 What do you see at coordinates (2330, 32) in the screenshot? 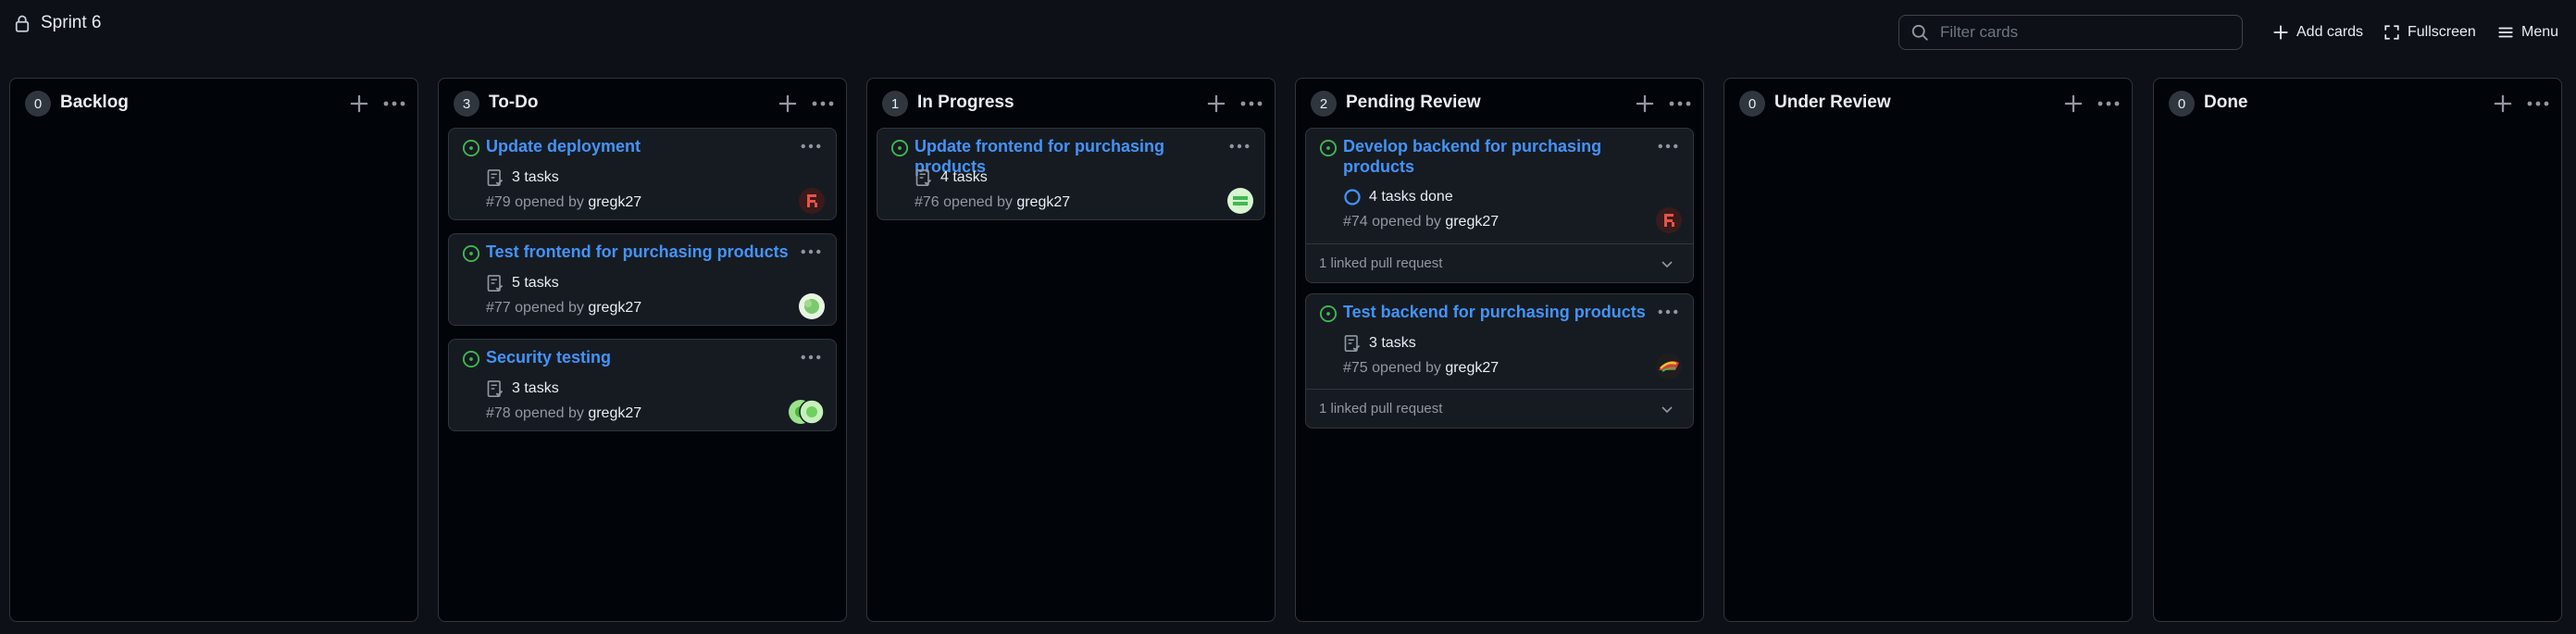
I see `add-cards-label: Add cards` at bounding box center [2330, 32].